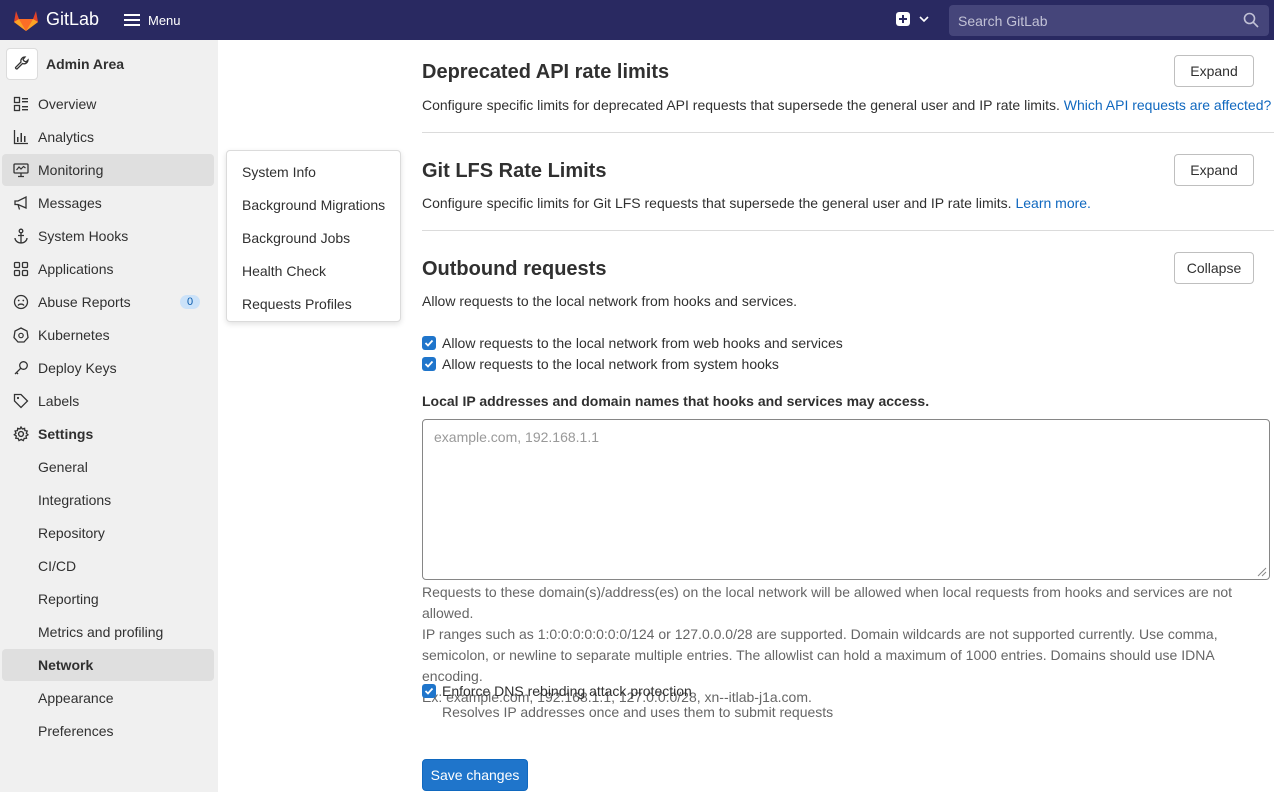 The height and width of the screenshot is (792, 1274). What do you see at coordinates (1214, 268) in the screenshot?
I see `collapse-outbound-button: Collapse` at bounding box center [1214, 268].